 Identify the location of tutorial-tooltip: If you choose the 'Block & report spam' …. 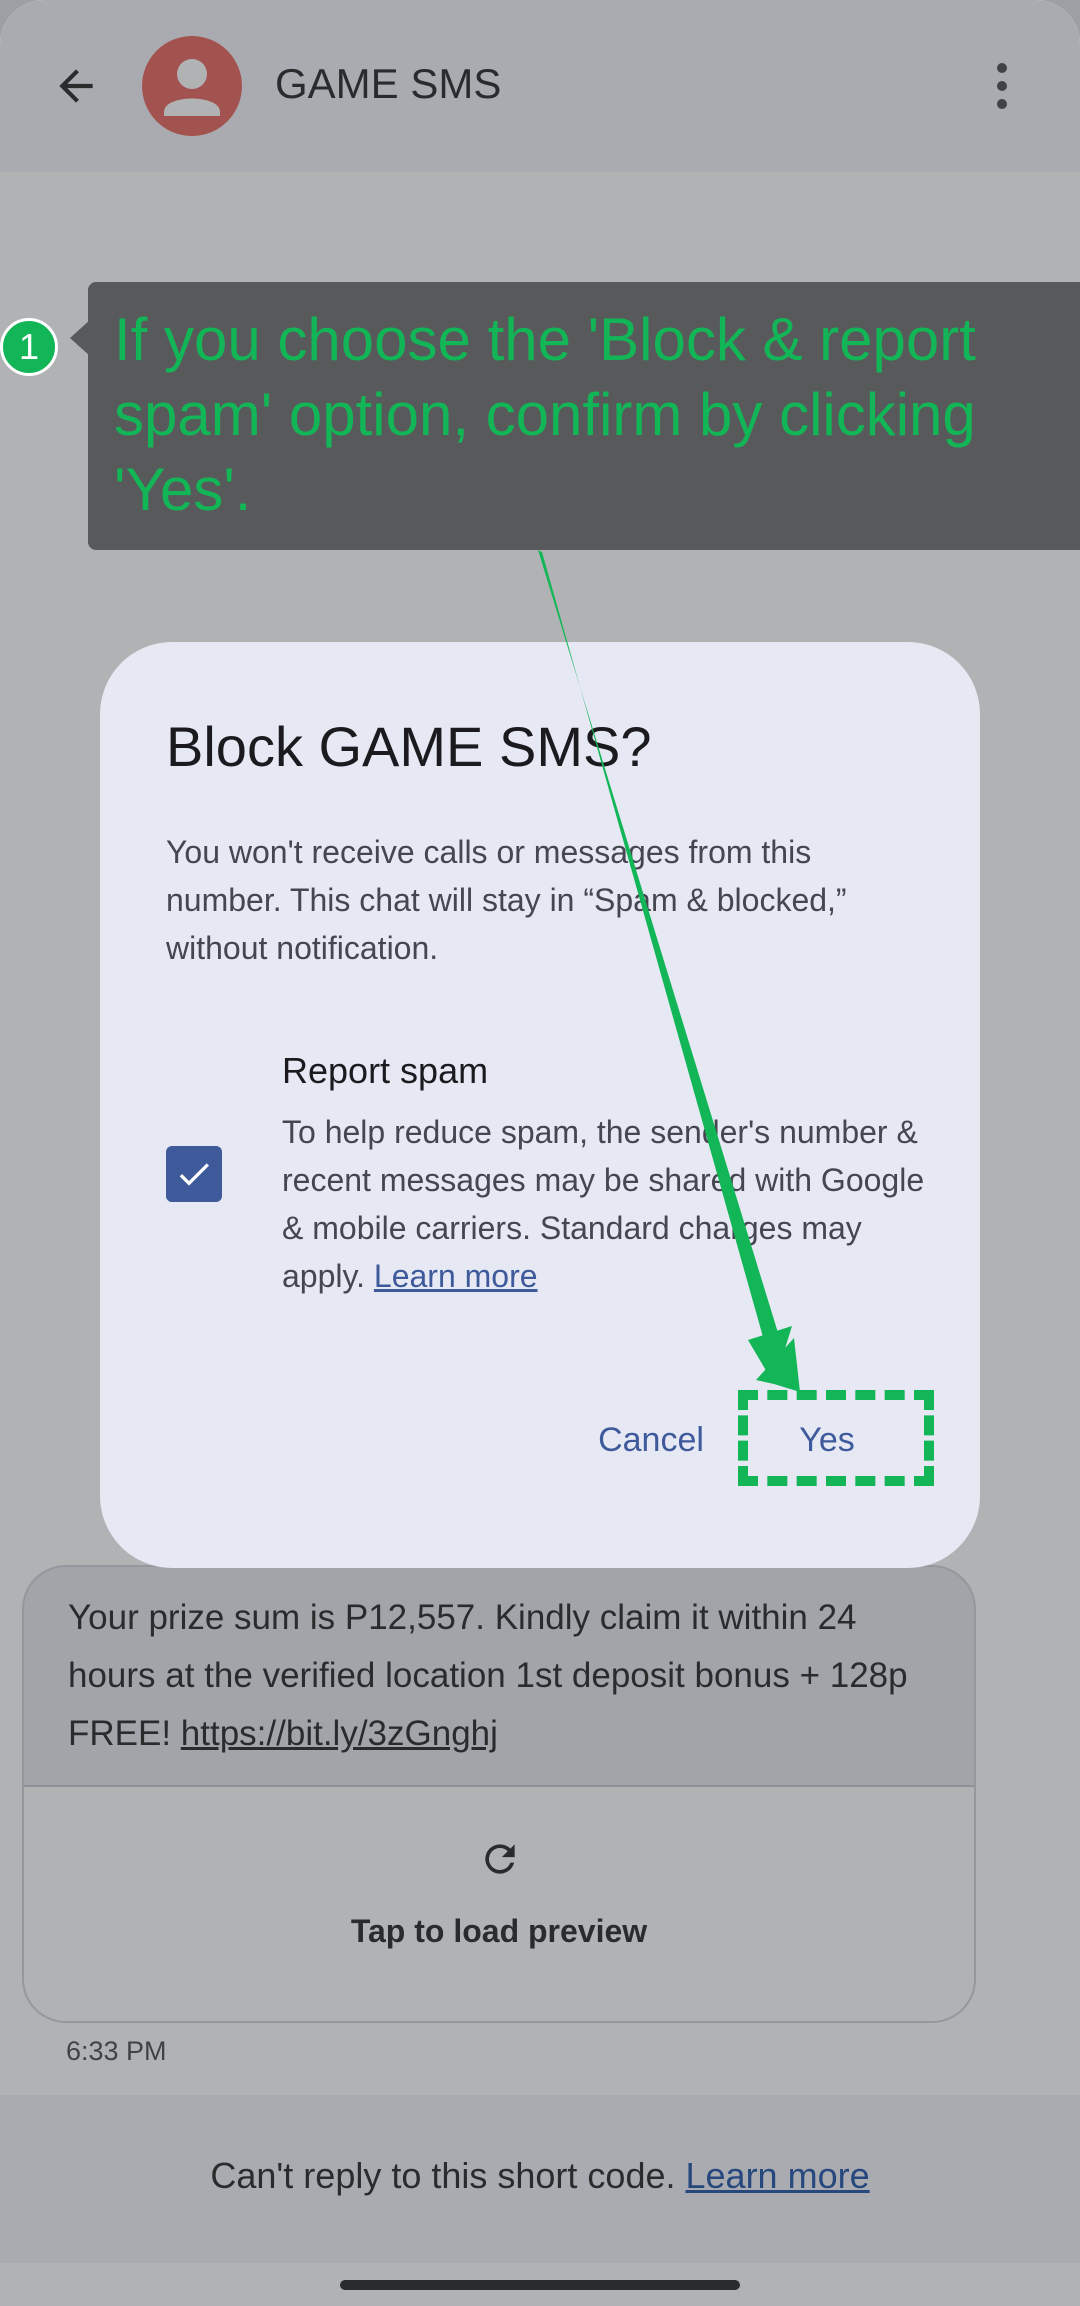
(584, 416).